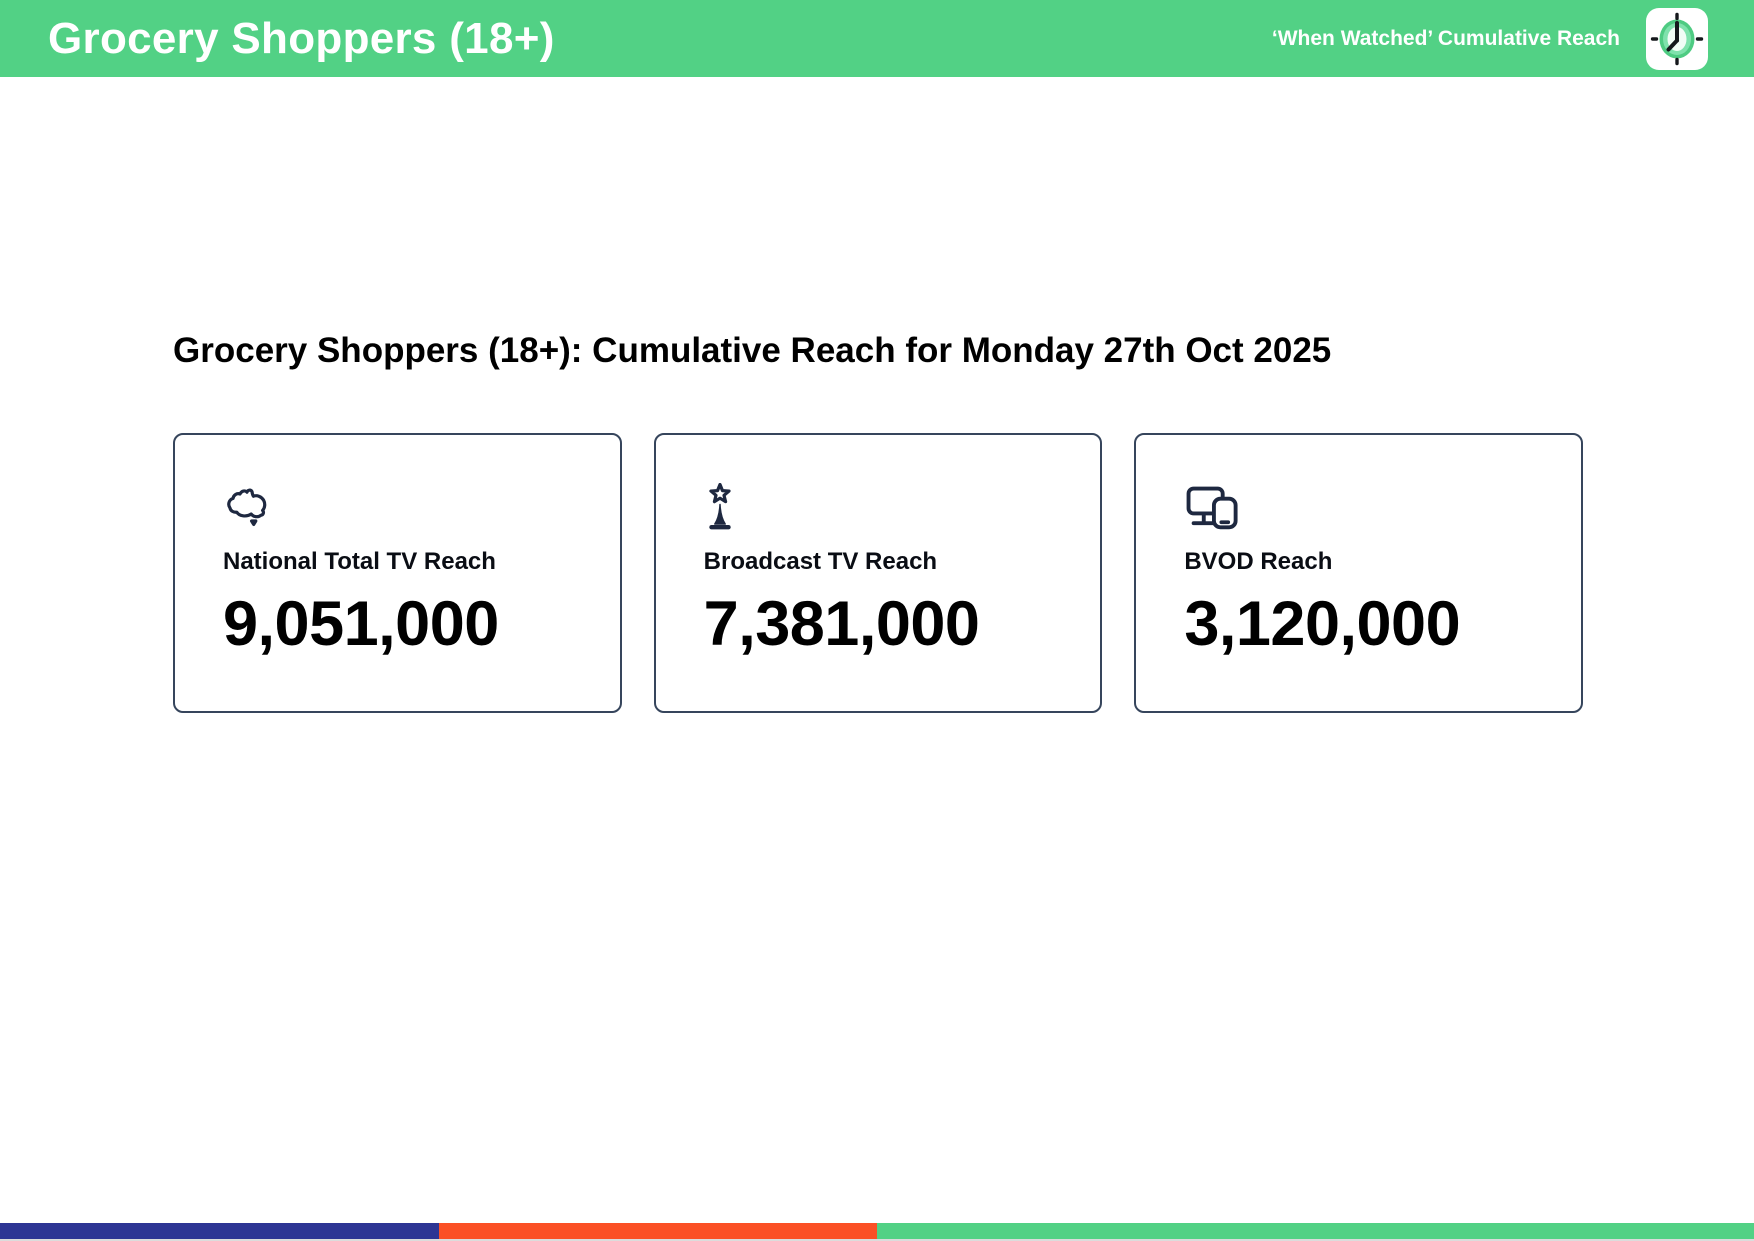 Image resolution: width=1754 pixels, height=1241 pixels. I want to click on card-label: BVOD Reach, so click(1258, 561).